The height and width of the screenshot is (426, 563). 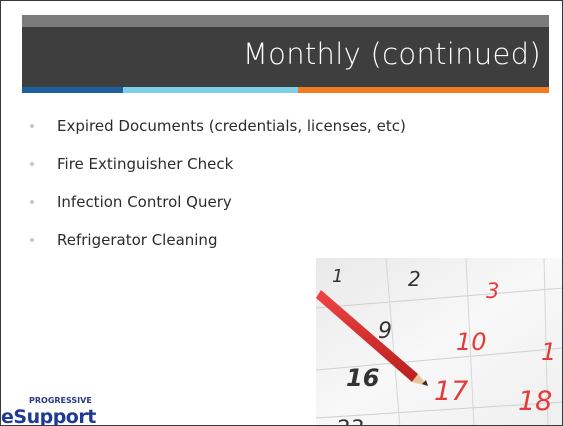 I want to click on calendar-number: 18, so click(x=535, y=401).